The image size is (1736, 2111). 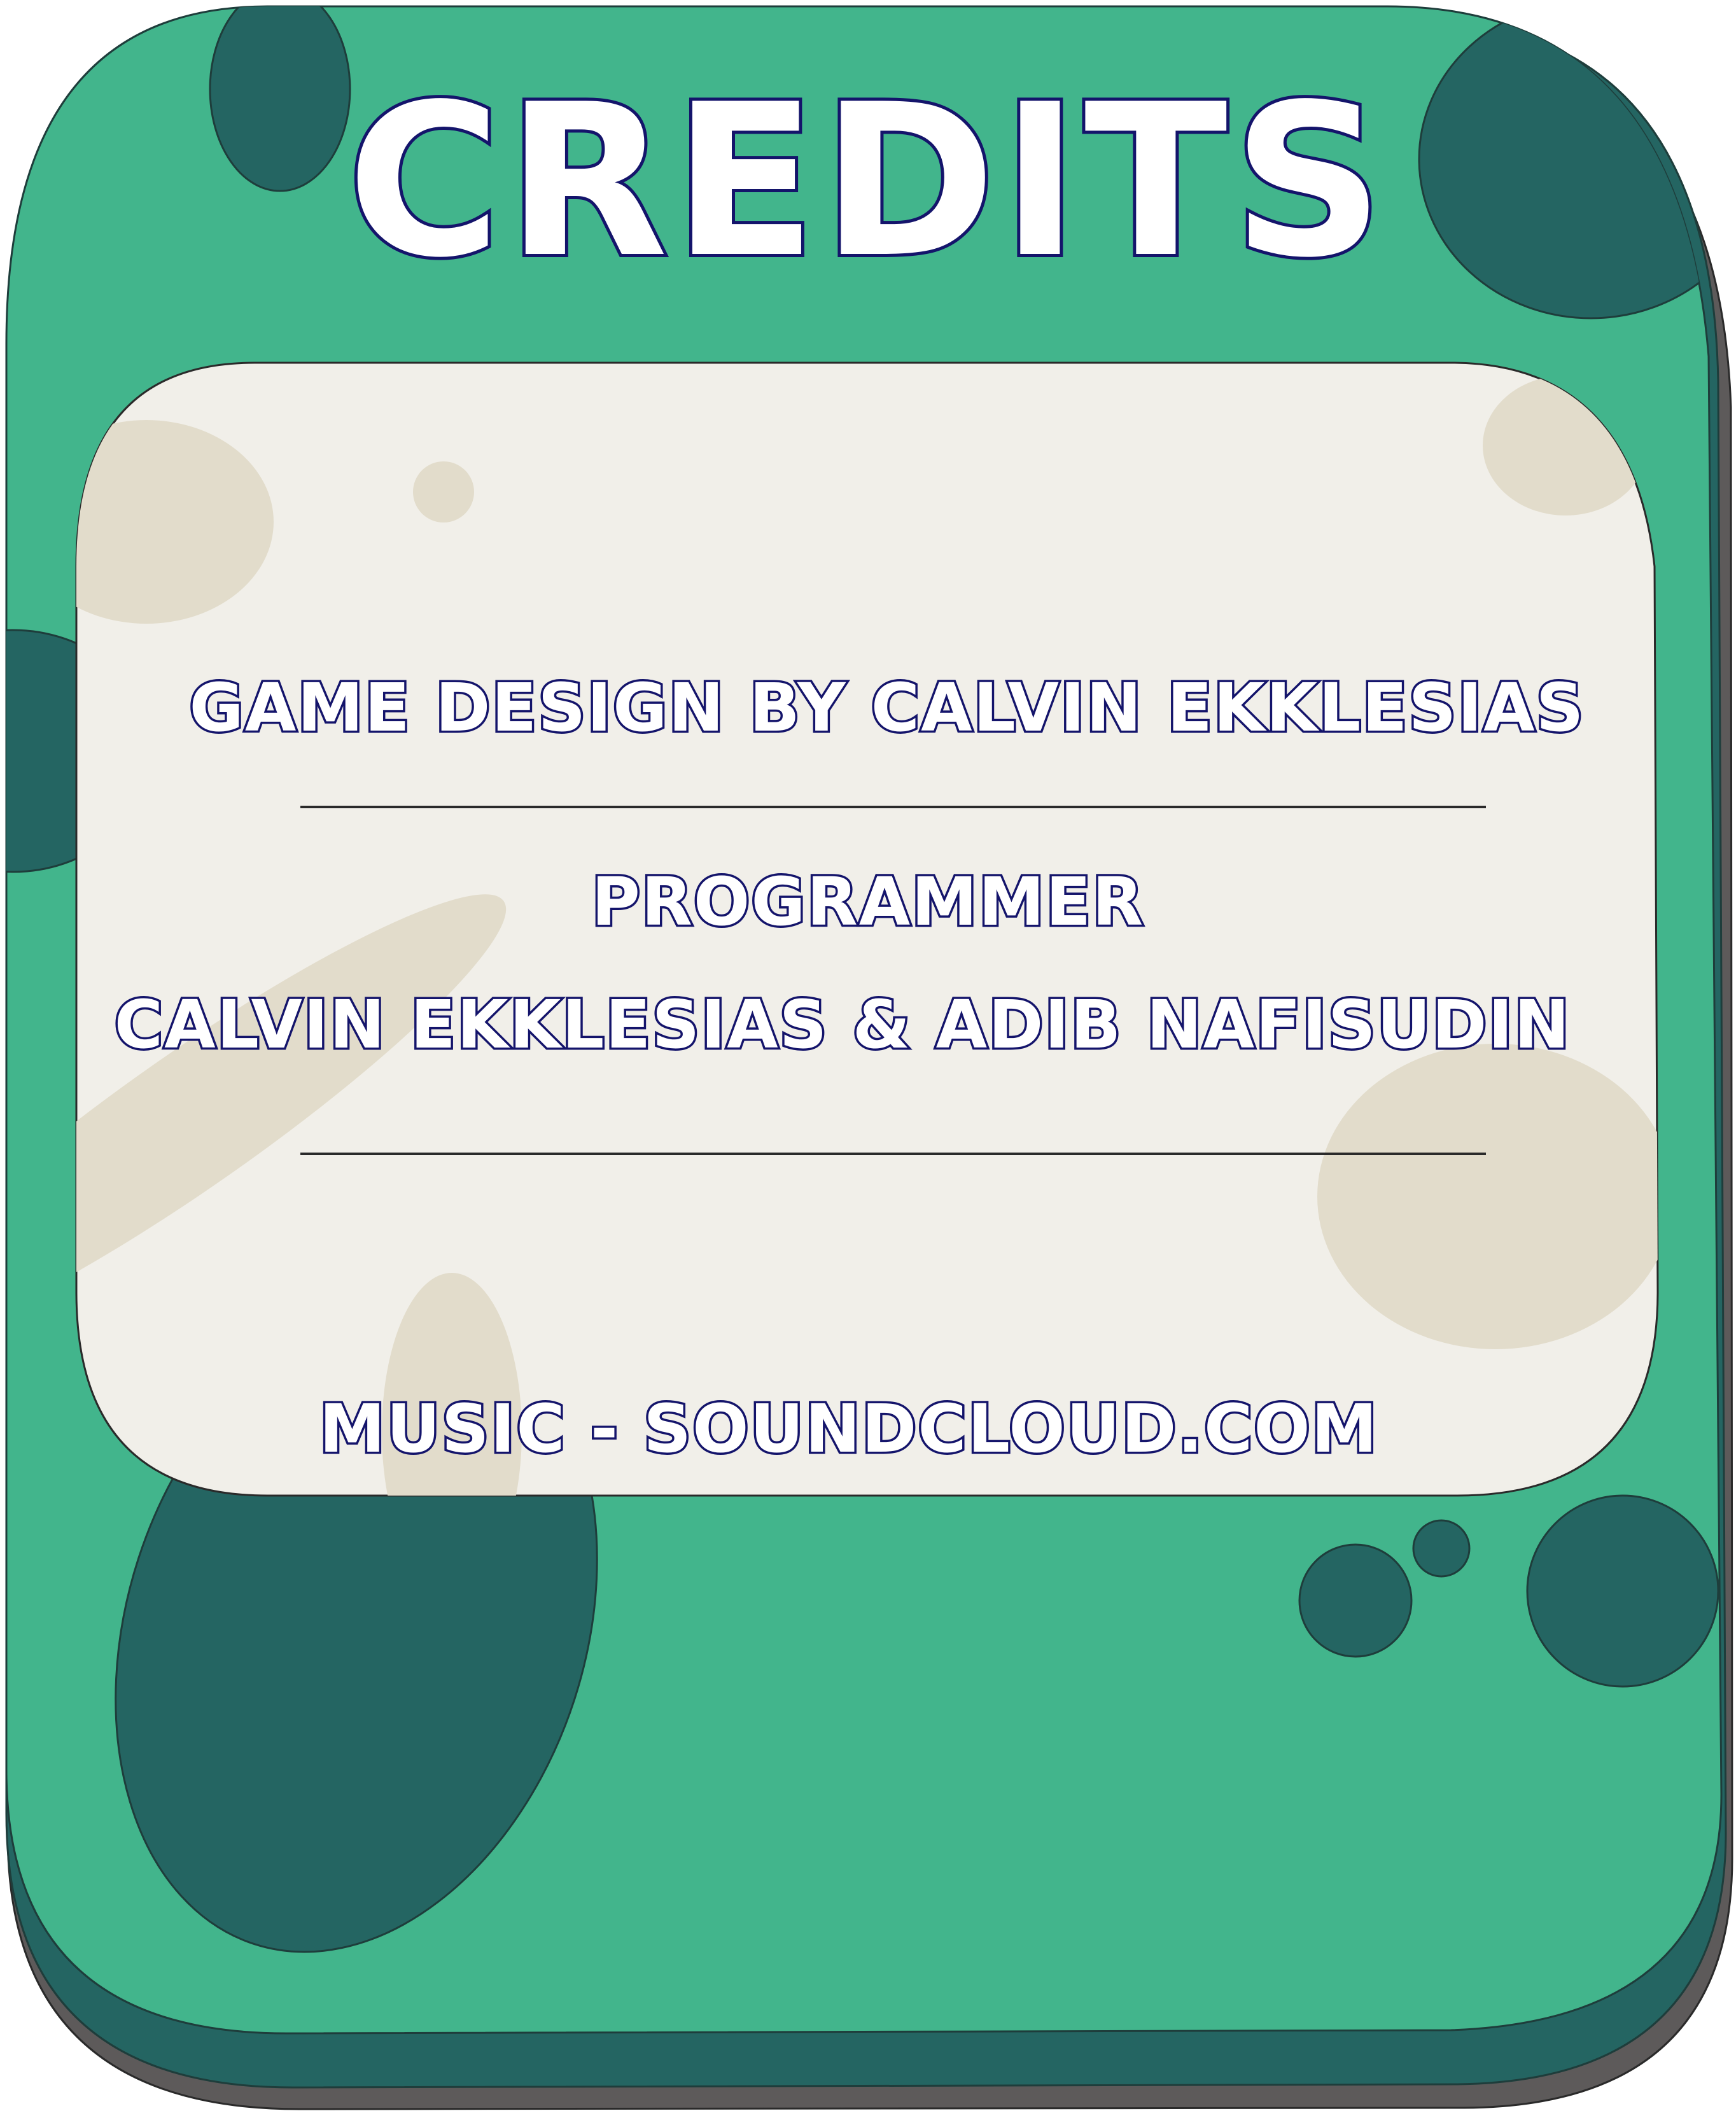 I want to click on credits-title: CREDITS, so click(x=866, y=181).